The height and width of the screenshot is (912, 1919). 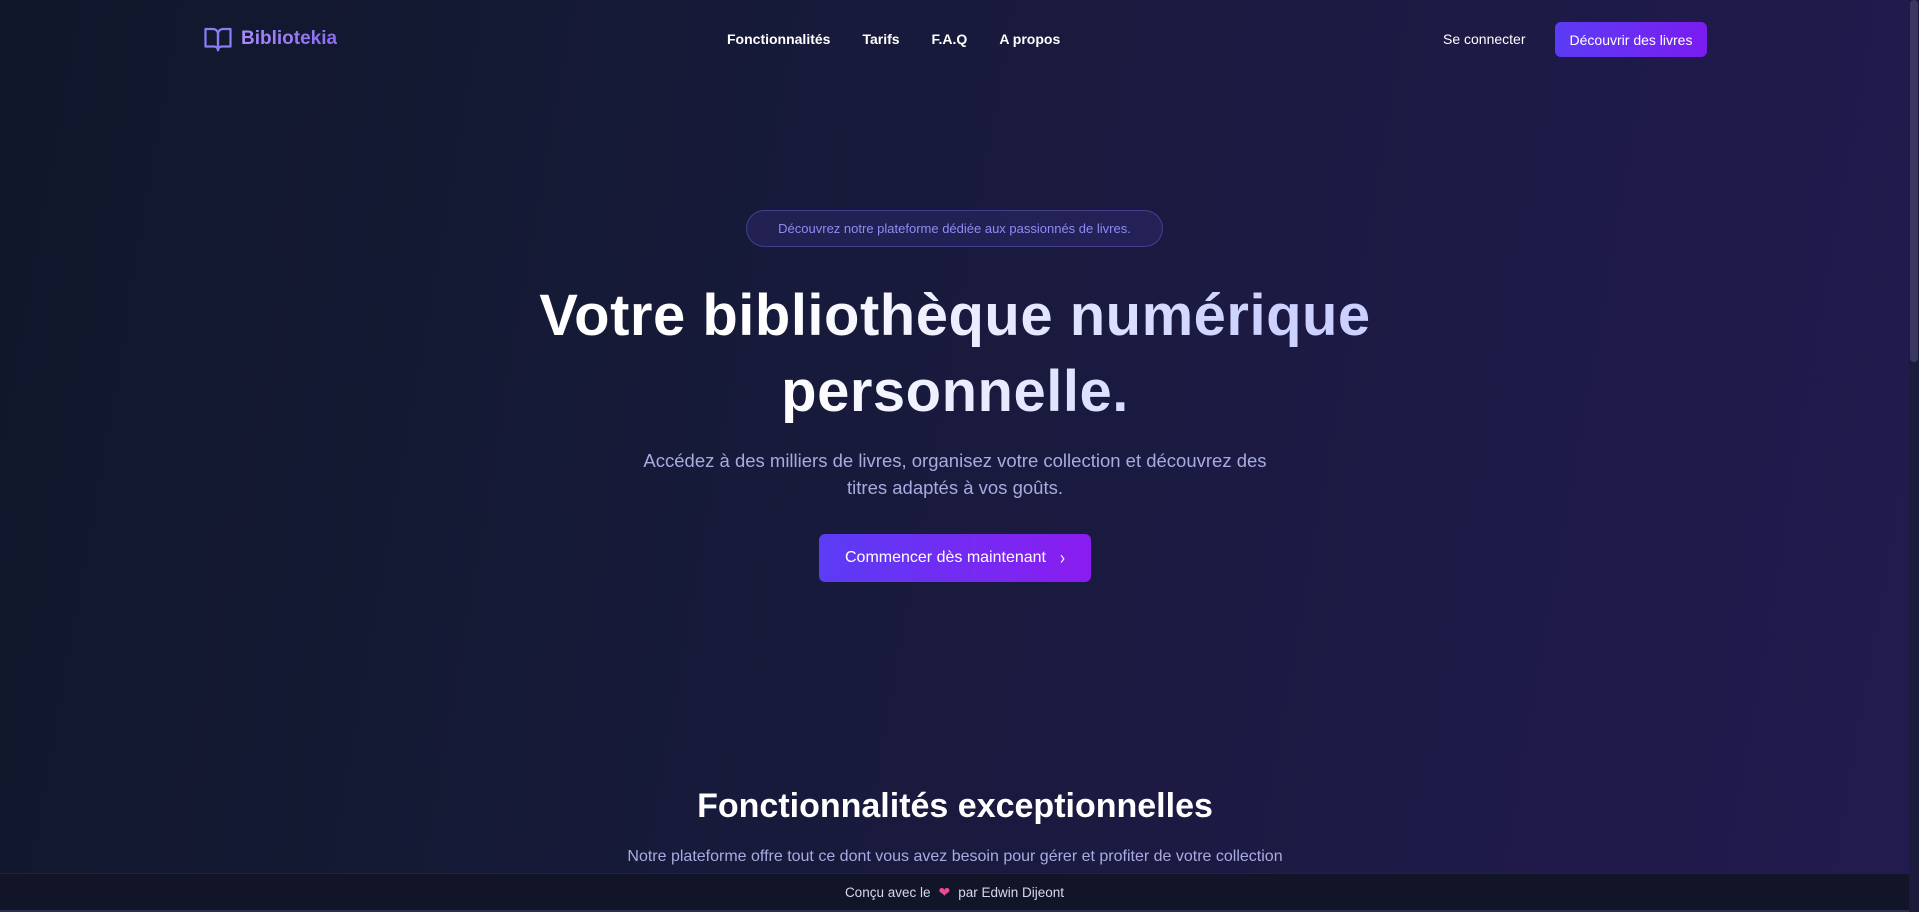 I want to click on nav-item-a-propos: A propos, so click(x=1029, y=39).